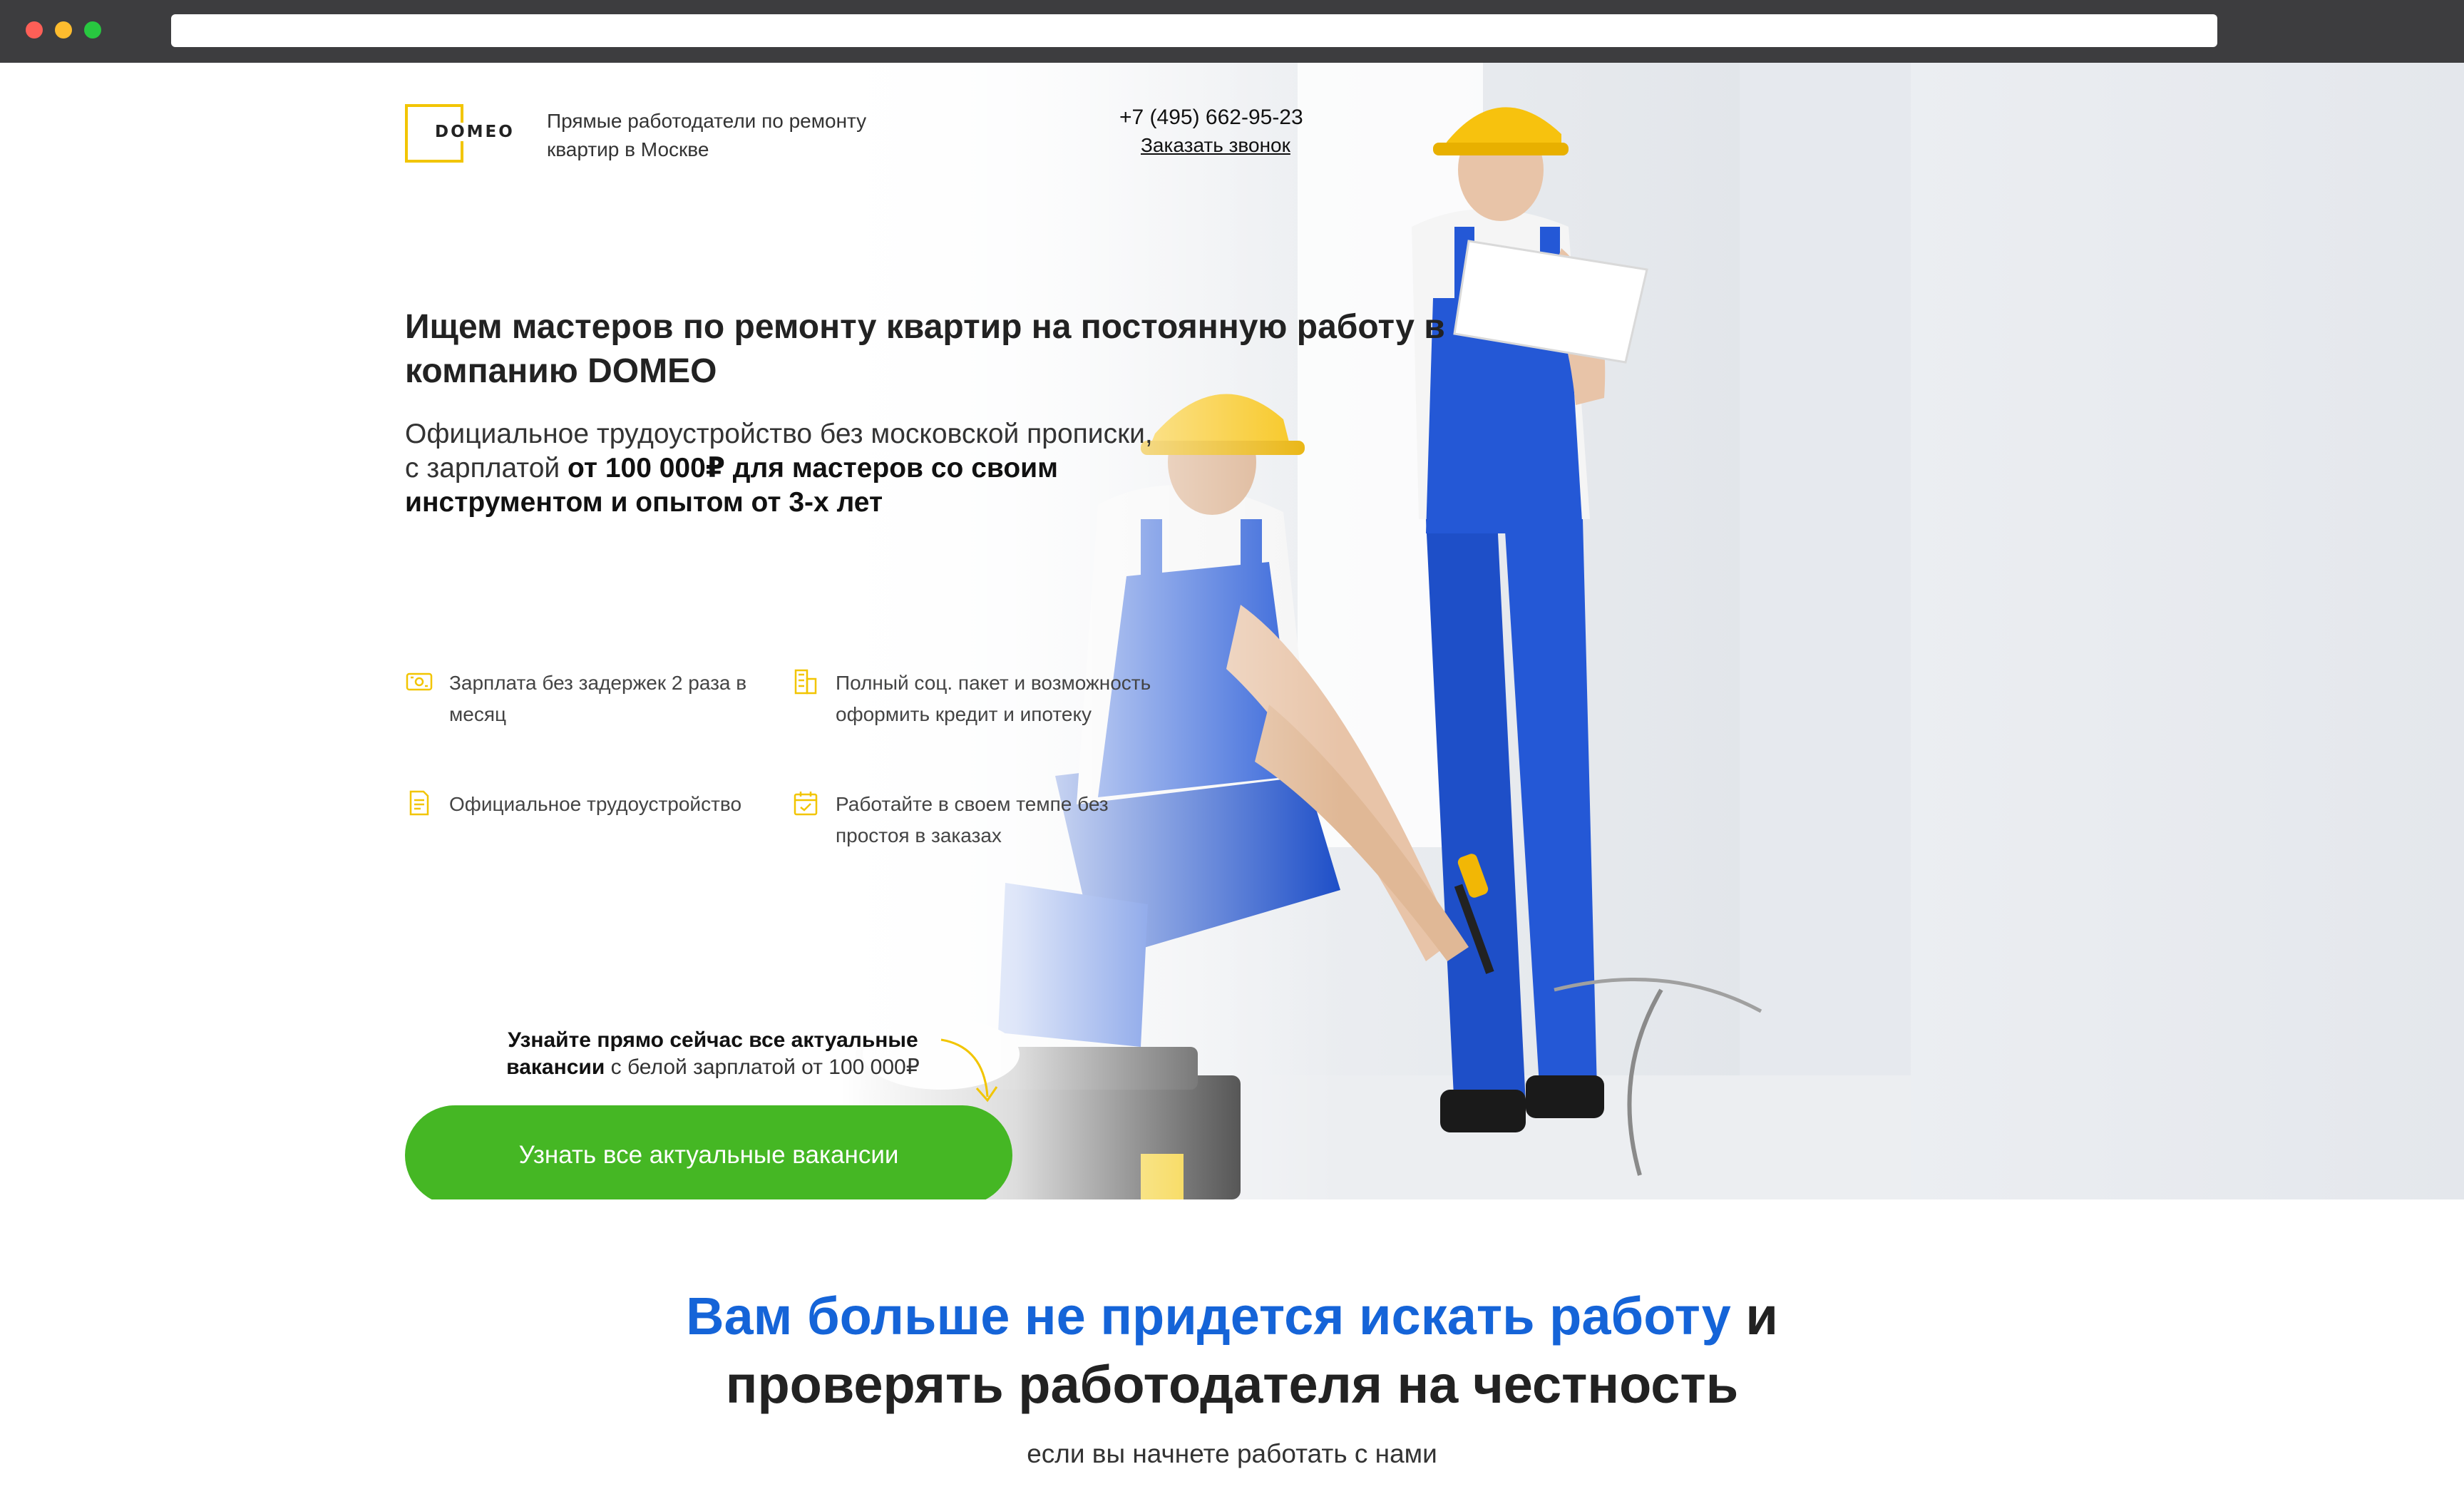 The height and width of the screenshot is (1489, 2464). I want to click on curved-arrow-icon, so click(969, 1070).